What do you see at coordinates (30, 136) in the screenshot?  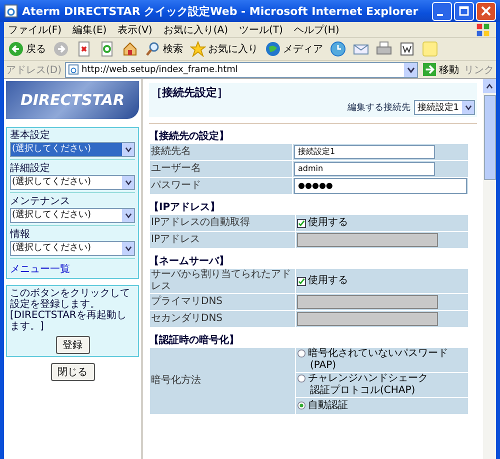 I see `menu-category-label: 基本設定` at bounding box center [30, 136].